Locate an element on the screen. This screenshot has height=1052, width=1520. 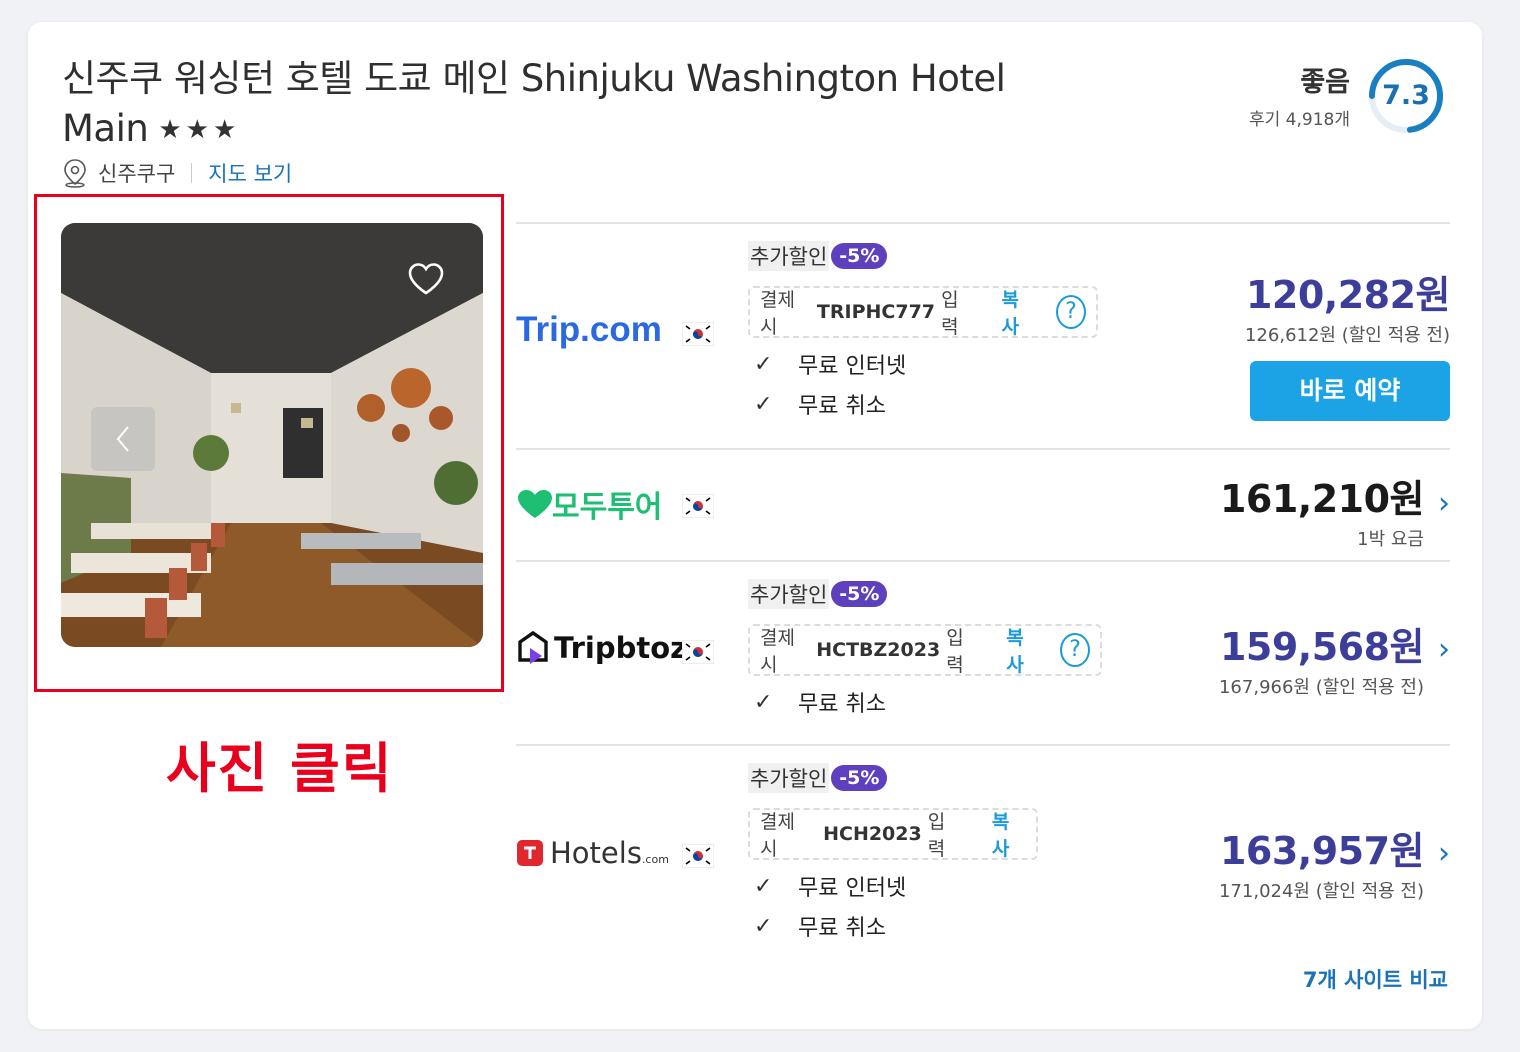
price-block: 120,282원 126,612원 (할인 적용 전) 바로 예약 is located at coordinates (1347, 342).